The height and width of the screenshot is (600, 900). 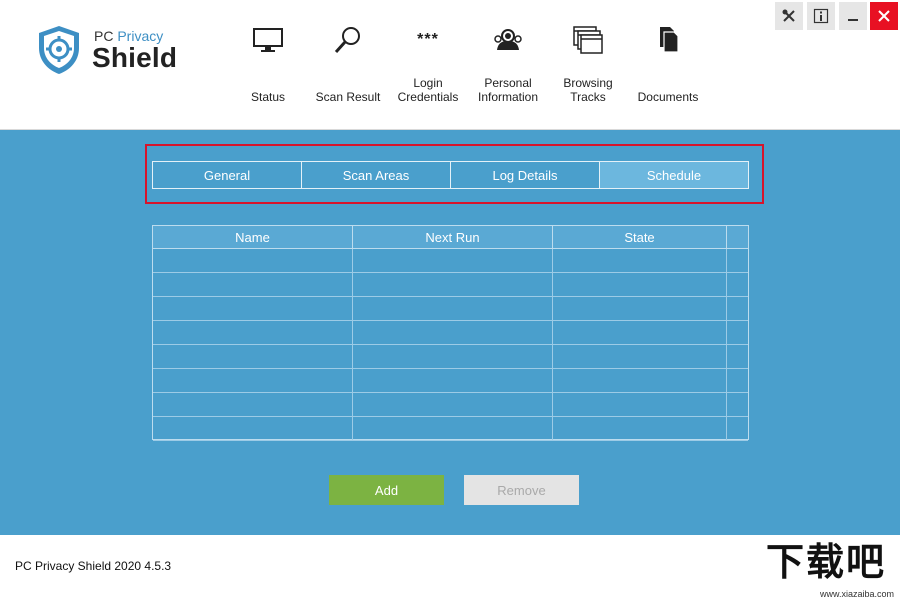 What do you see at coordinates (856, 594) in the screenshot?
I see `watermark-url: www.xiazaiba.com` at bounding box center [856, 594].